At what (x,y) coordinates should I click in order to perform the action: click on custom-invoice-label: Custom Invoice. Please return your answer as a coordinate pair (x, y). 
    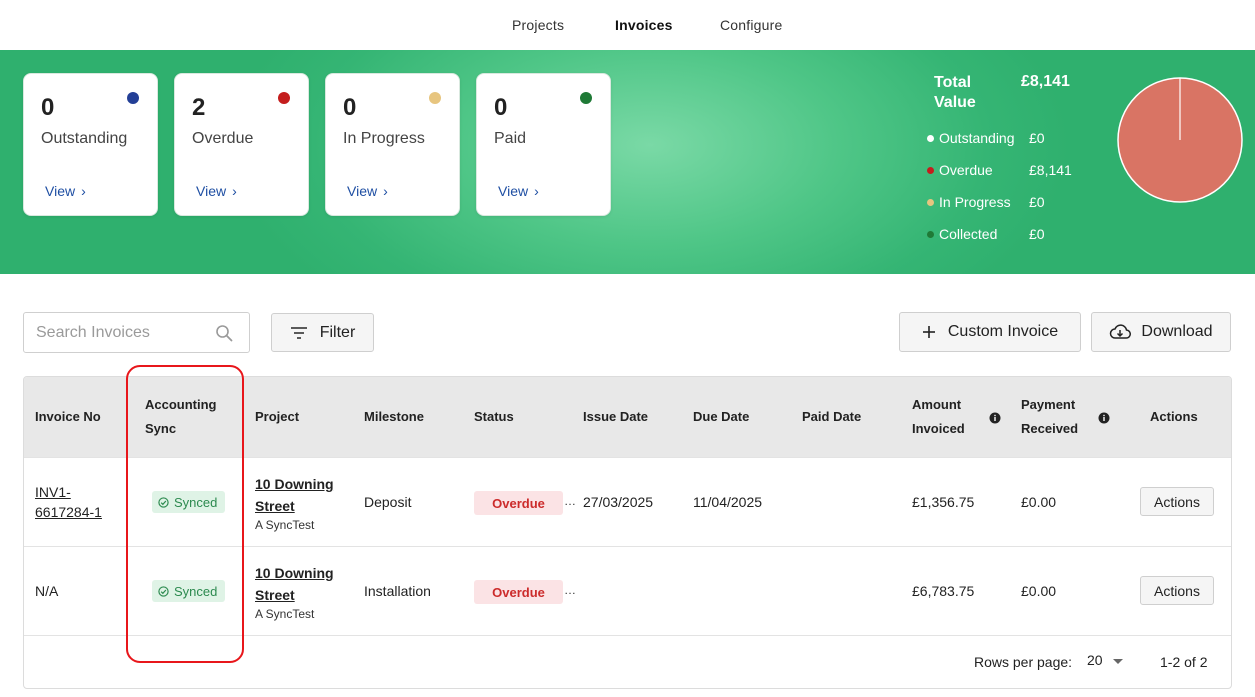
    Looking at the image, I should click on (1003, 331).